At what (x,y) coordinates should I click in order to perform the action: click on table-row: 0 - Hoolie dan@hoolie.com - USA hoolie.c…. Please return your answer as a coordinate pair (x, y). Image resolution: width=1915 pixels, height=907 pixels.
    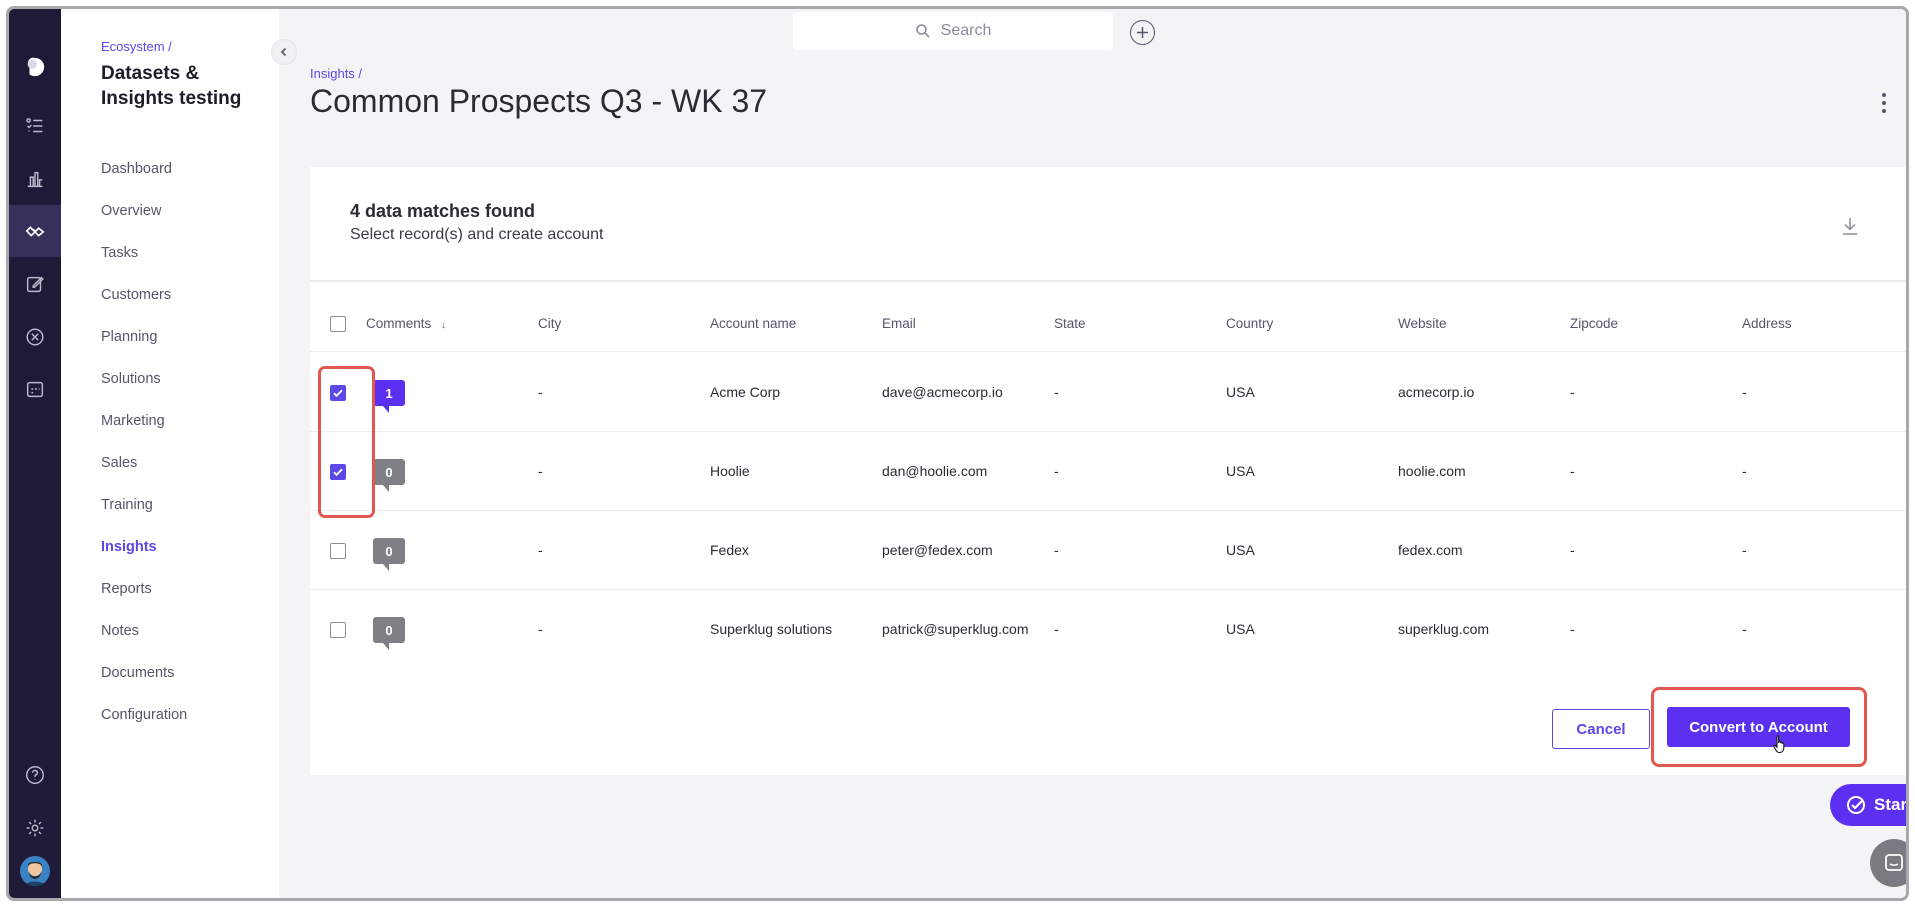
    Looking at the image, I should click on (1108, 471).